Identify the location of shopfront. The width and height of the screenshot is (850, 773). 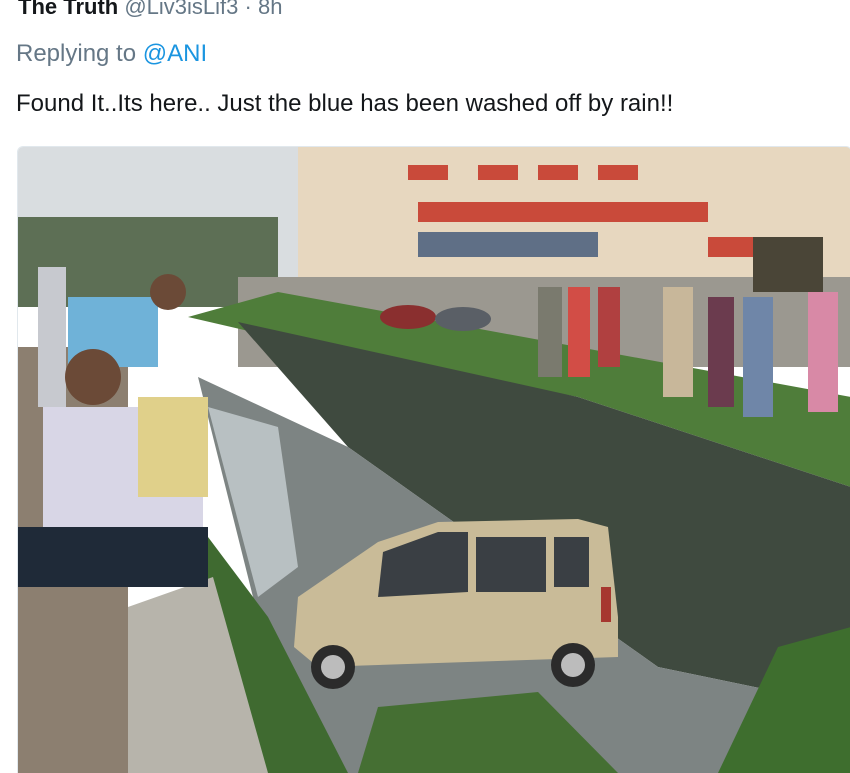
(508, 244).